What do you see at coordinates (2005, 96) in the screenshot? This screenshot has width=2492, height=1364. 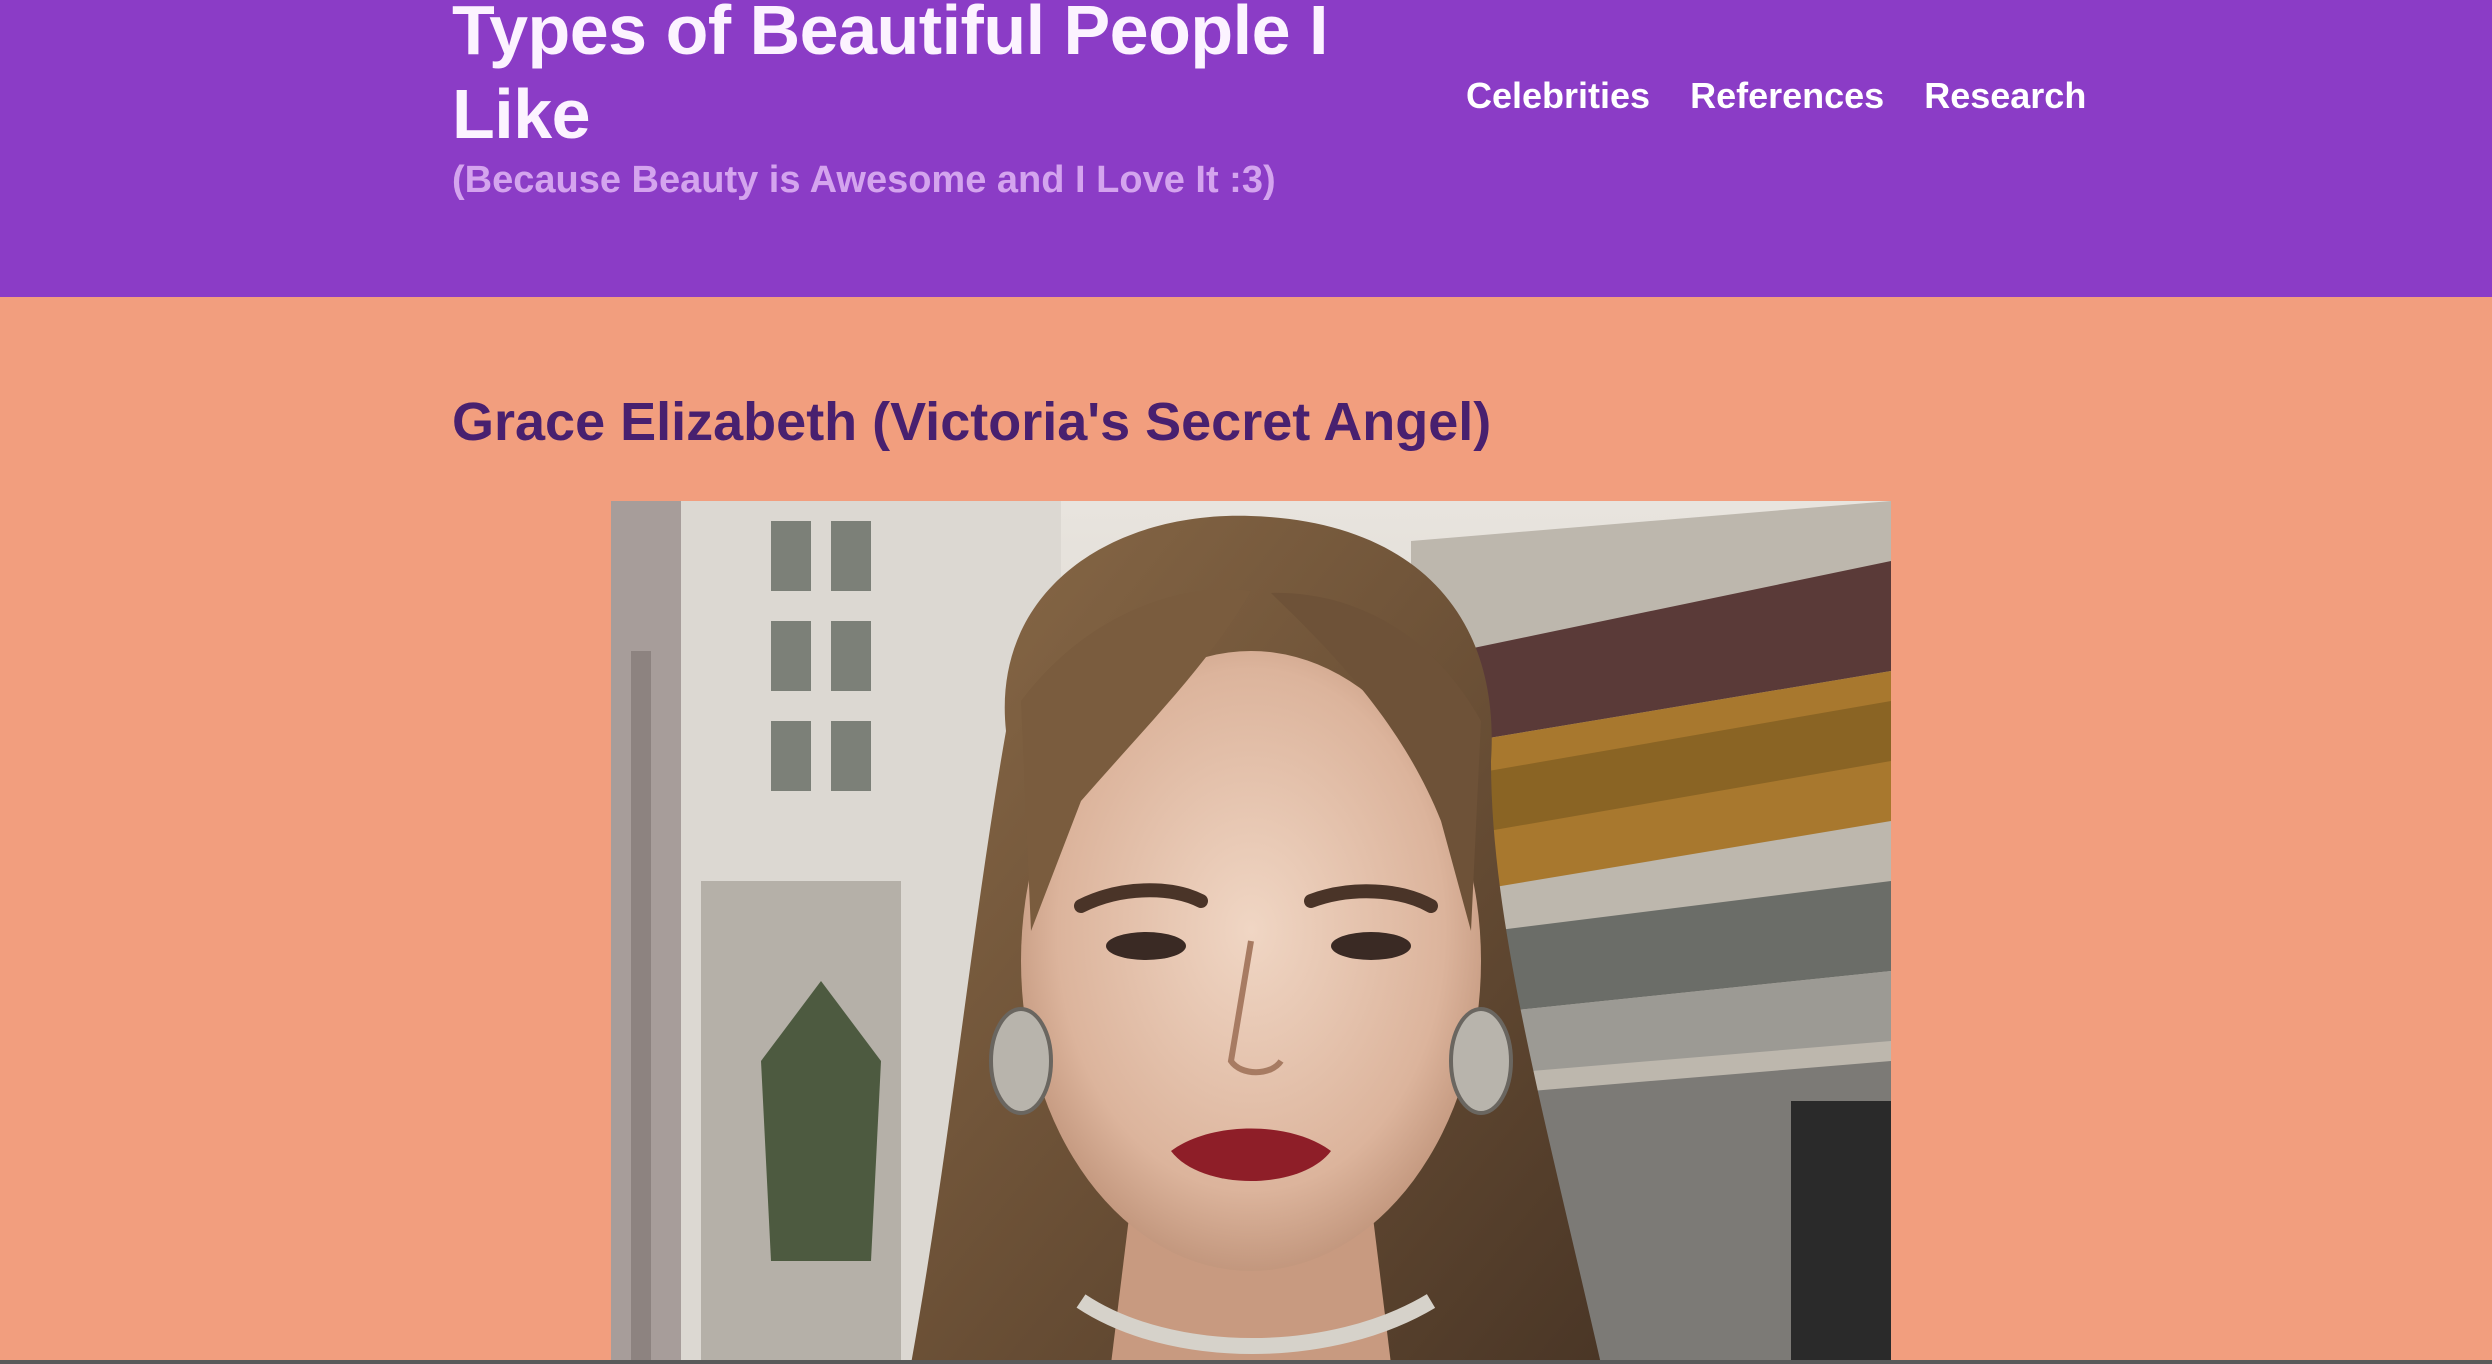 I see `nav-link-research: Research` at bounding box center [2005, 96].